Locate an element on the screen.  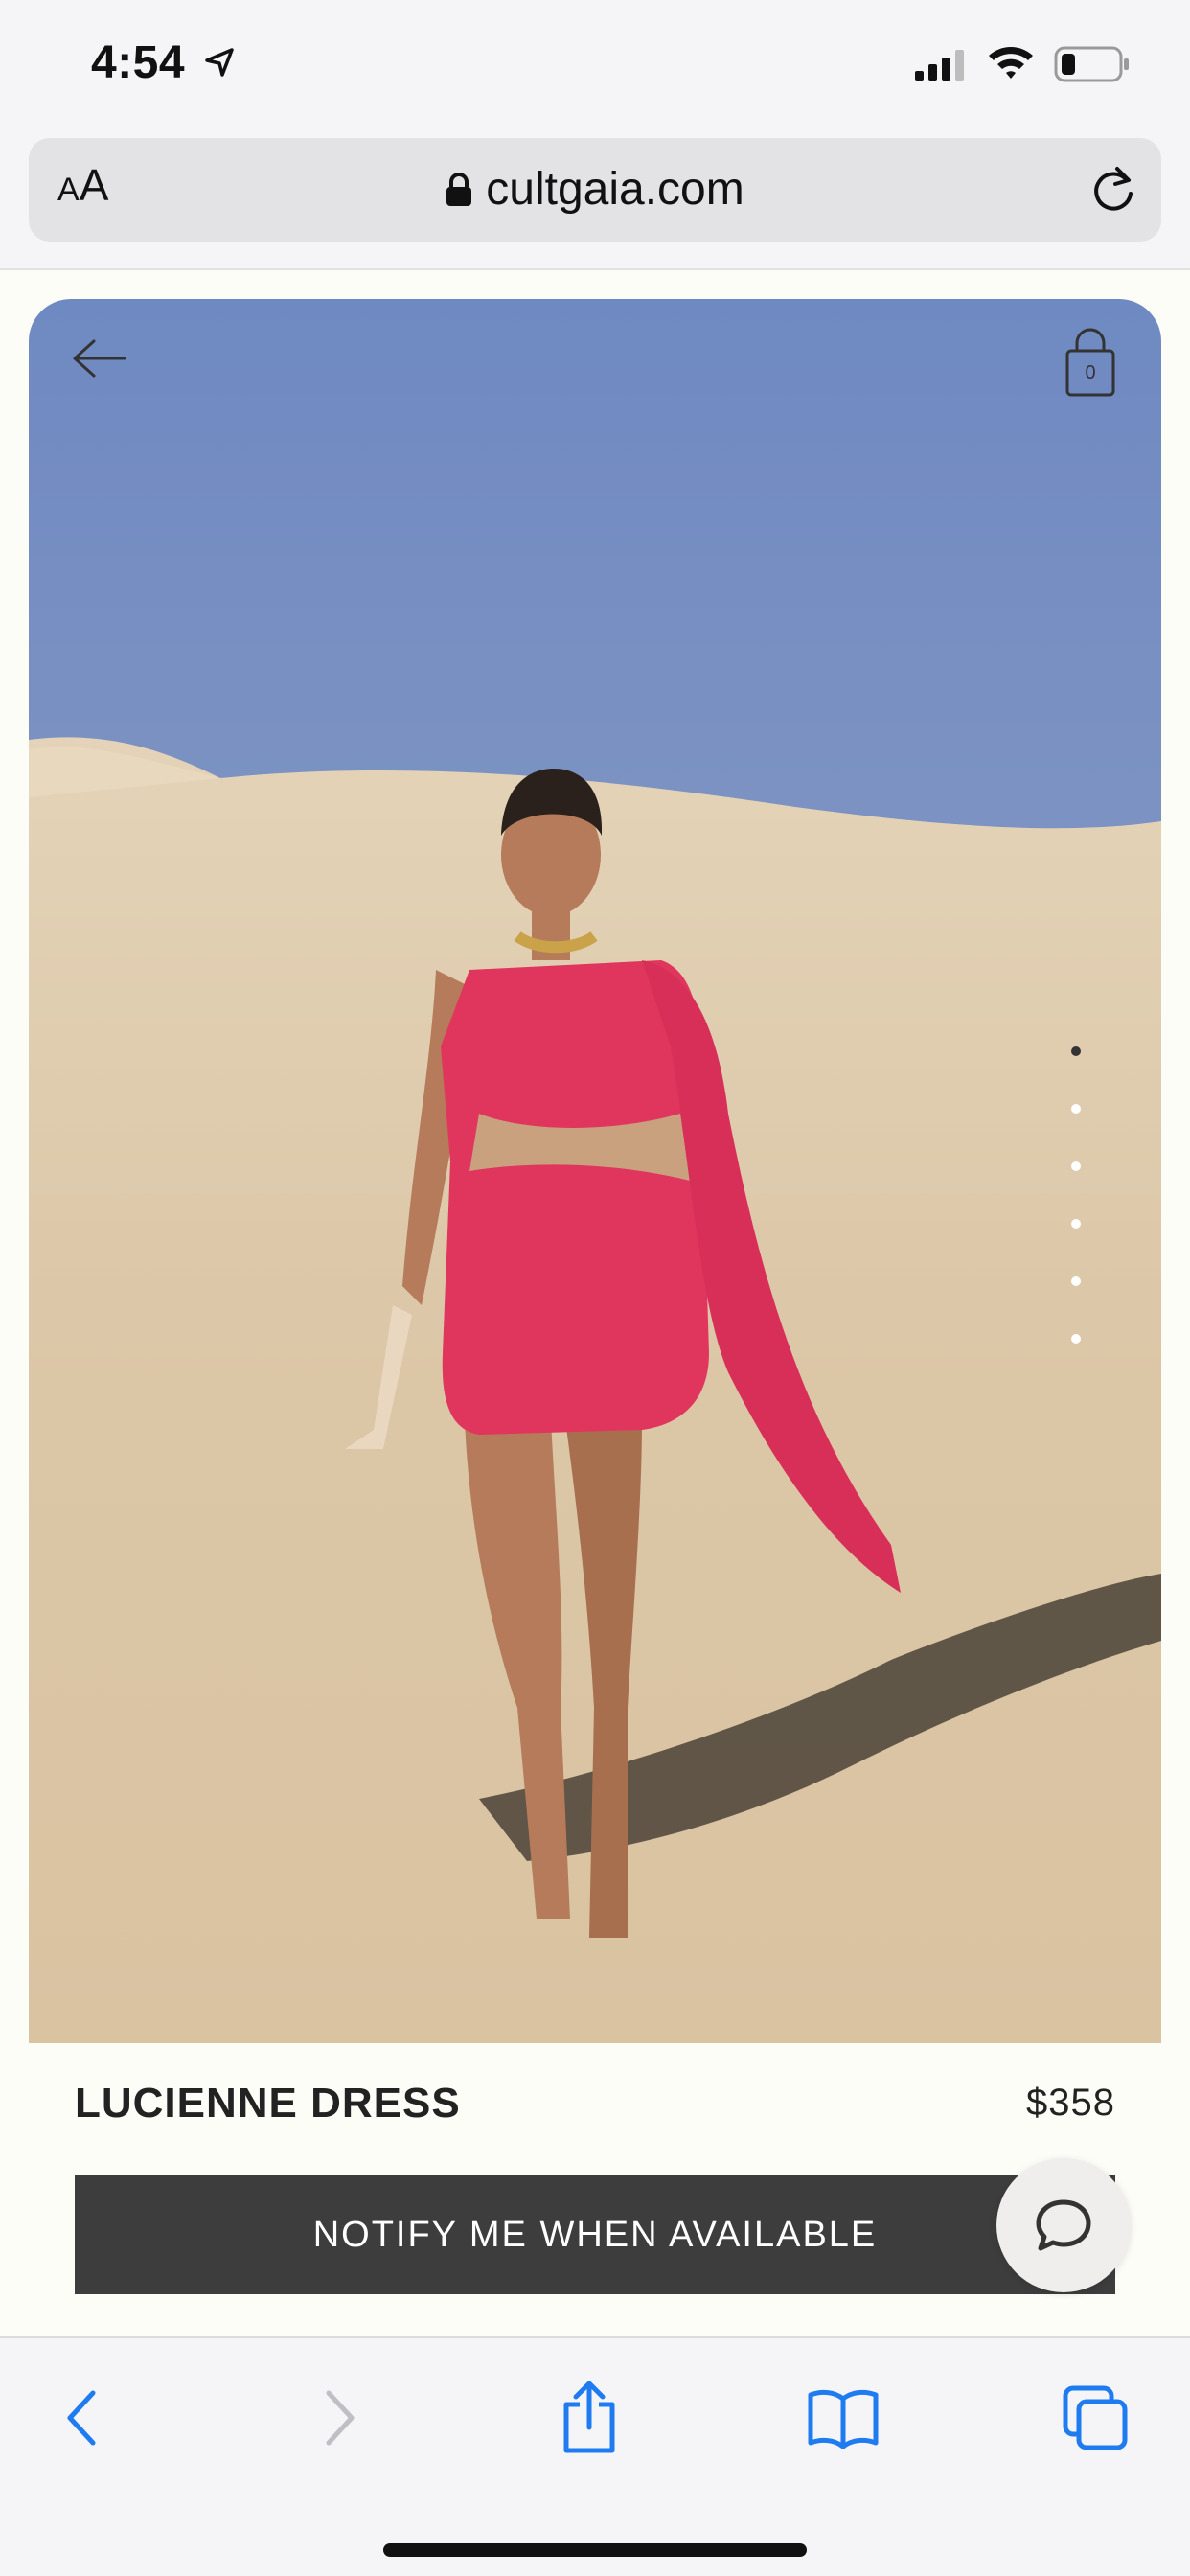
forward-button is located at coordinates (340, 2418).